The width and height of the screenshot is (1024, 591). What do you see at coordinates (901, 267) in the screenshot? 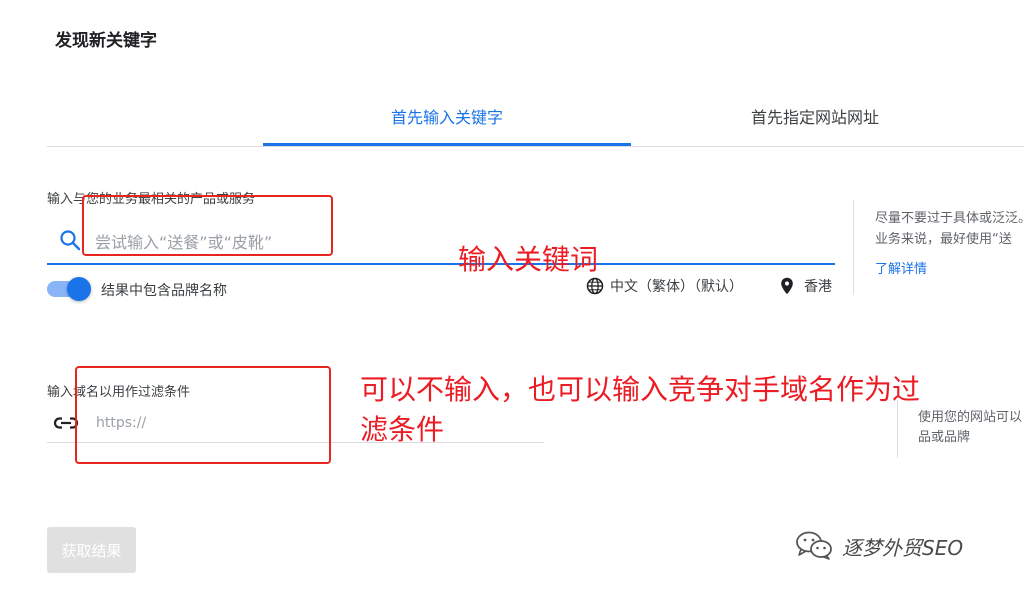
I see `learn-more-link: 了解详情` at bounding box center [901, 267].